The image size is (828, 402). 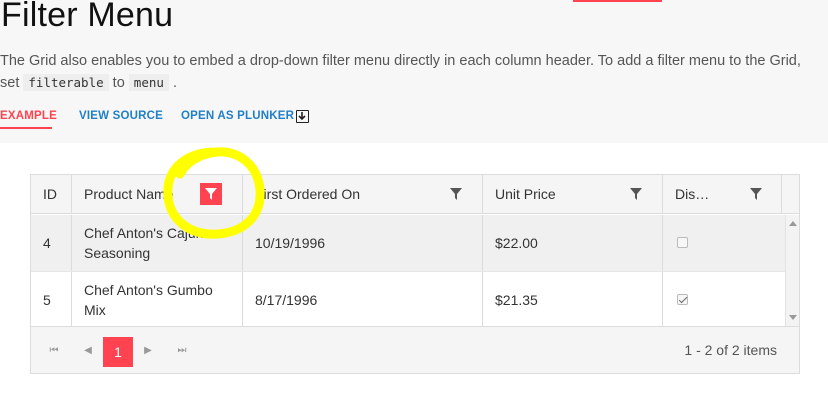 I want to click on discontinued-filter-button, so click(x=756, y=194).